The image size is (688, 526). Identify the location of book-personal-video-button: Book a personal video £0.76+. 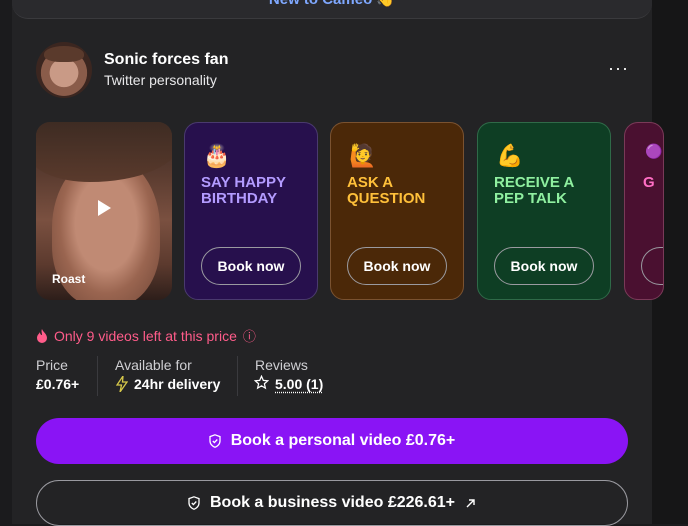
(332, 441).